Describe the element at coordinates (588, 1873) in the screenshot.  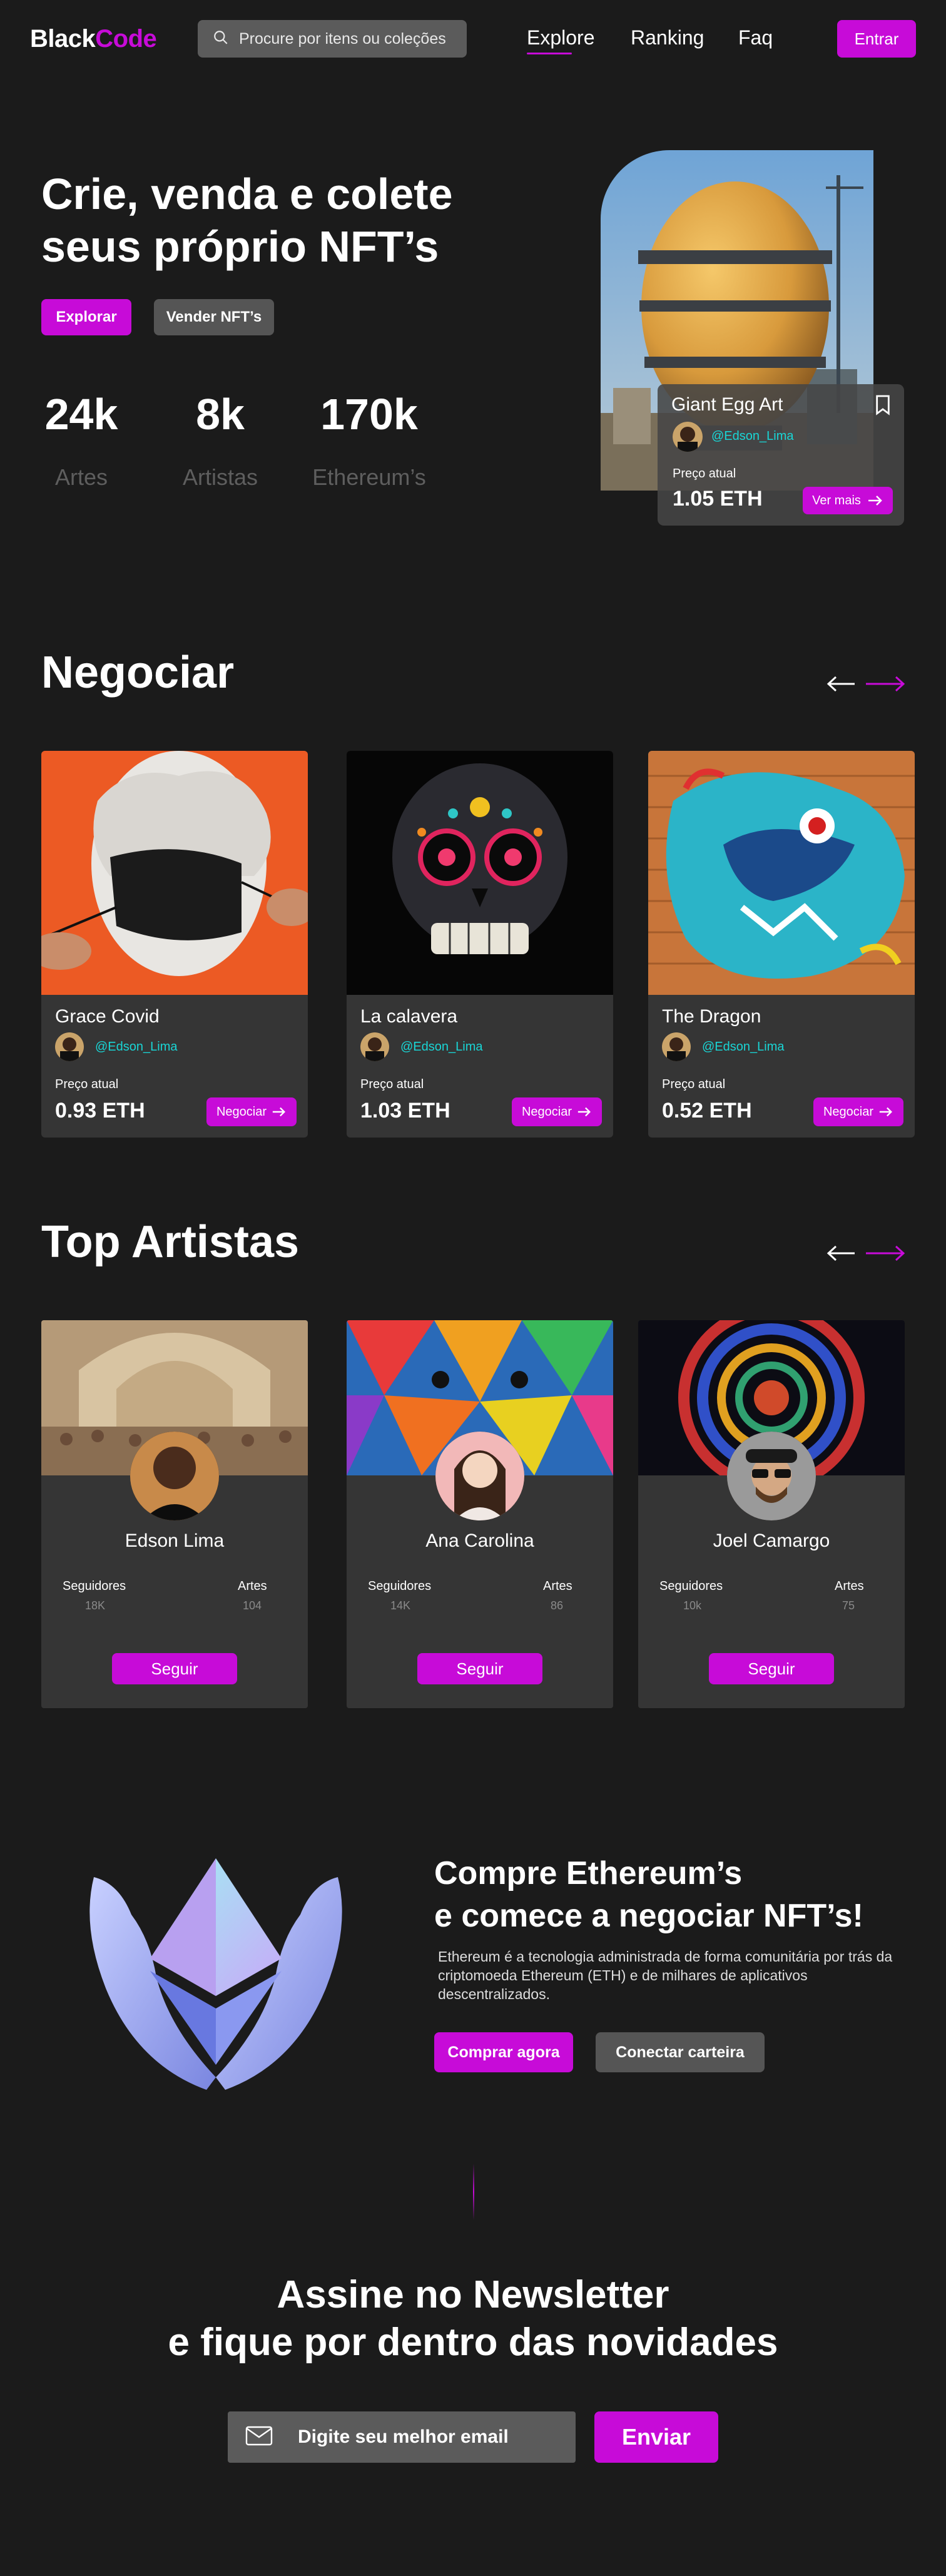
I see `ethereum-title-line1: Compre Ethereum’s` at that location.